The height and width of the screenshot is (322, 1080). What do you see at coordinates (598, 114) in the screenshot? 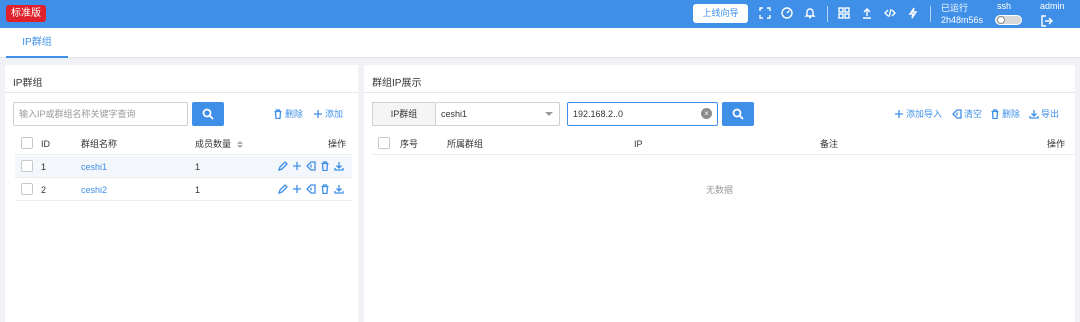
I see `ip-search-value: 192.168.2..0` at bounding box center [598, 114].